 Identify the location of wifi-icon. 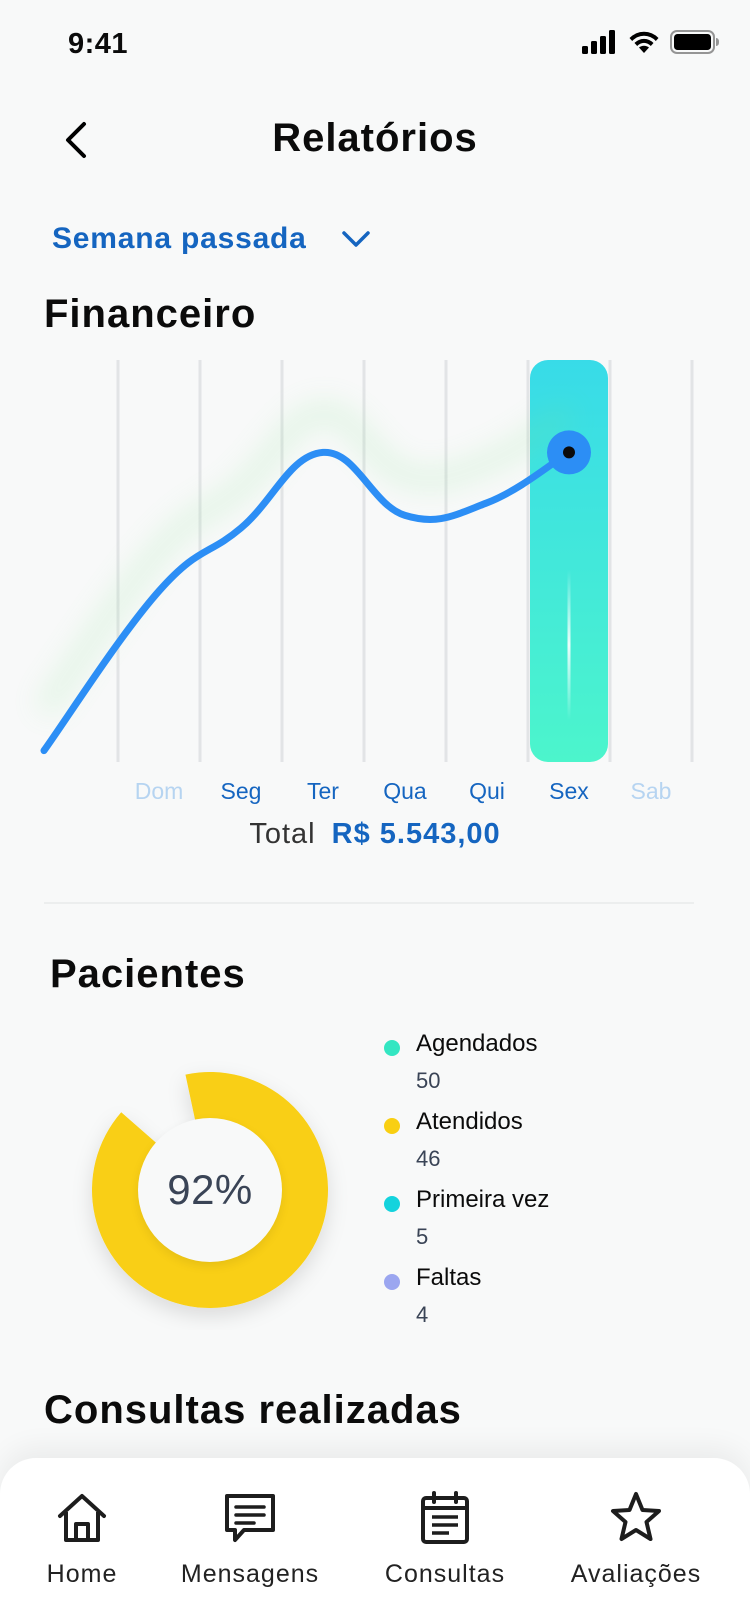
(644, 44).